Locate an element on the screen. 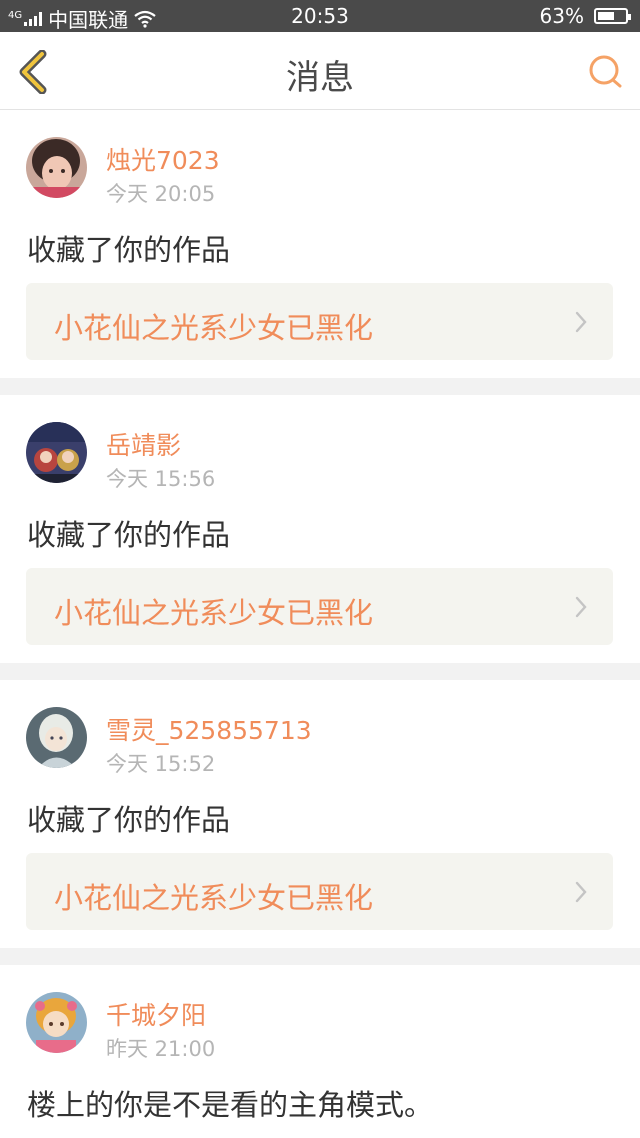 The height and width of the screenshot is (1138, 640). status-right: 63% is located at coordinates (585, 16).